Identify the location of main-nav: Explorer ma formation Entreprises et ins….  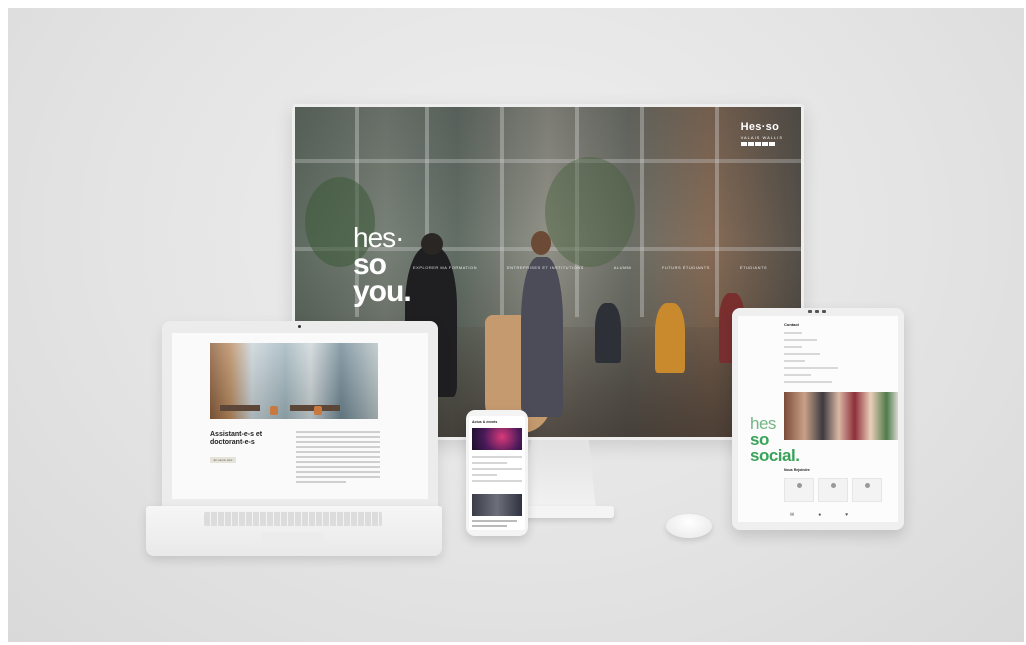
(590, 267).